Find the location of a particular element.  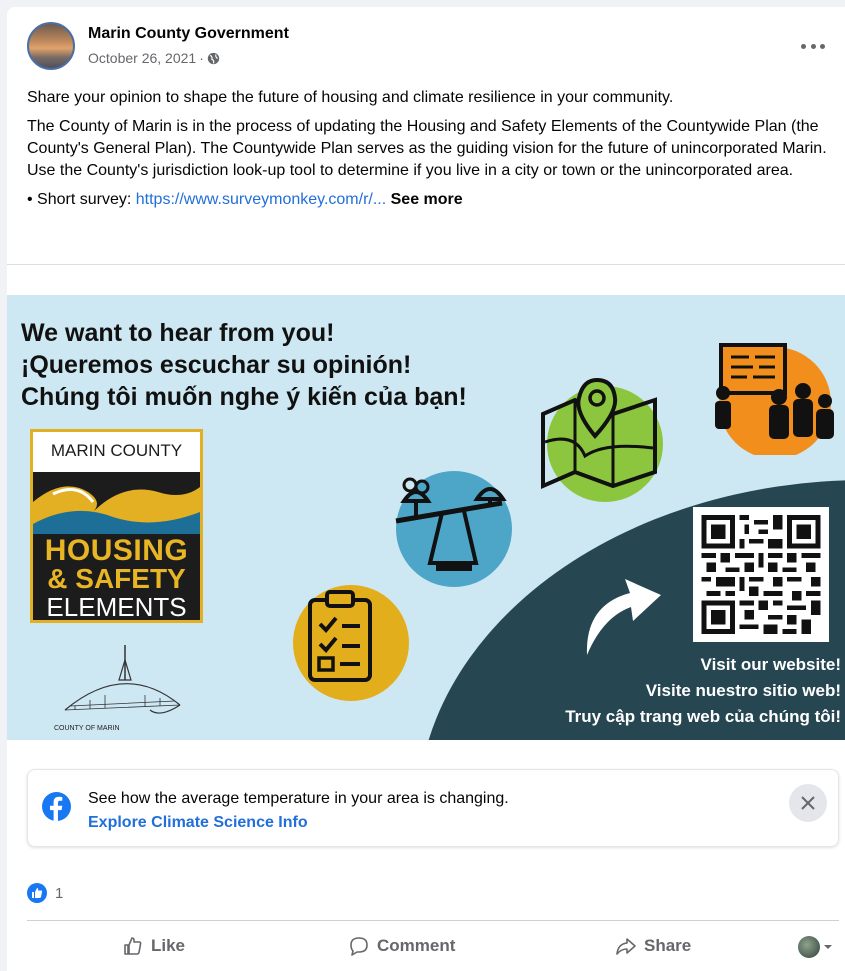

housing-safety-logo: MARIN COUNTY HOUSING & SAFETY ELEMENTS is located at coordinates (116, 526).